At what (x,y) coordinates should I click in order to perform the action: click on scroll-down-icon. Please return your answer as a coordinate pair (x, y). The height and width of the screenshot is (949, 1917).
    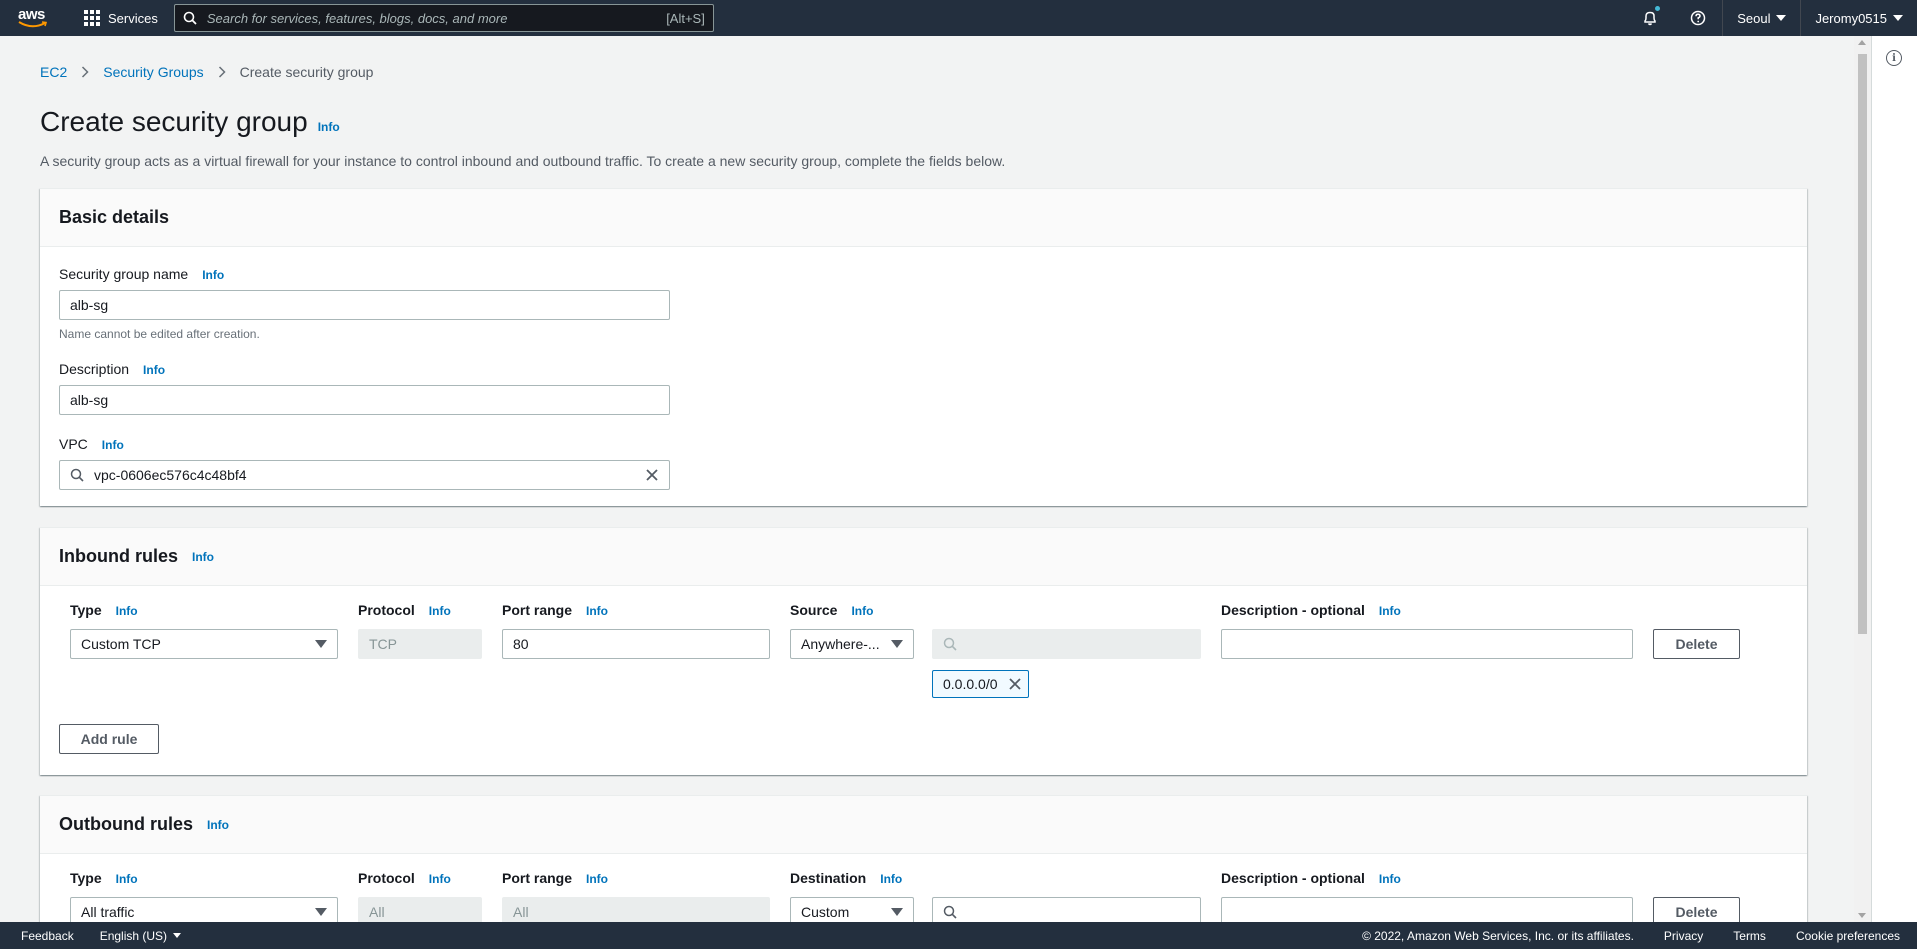
    Looking at the image, I should click on (1862, 915).